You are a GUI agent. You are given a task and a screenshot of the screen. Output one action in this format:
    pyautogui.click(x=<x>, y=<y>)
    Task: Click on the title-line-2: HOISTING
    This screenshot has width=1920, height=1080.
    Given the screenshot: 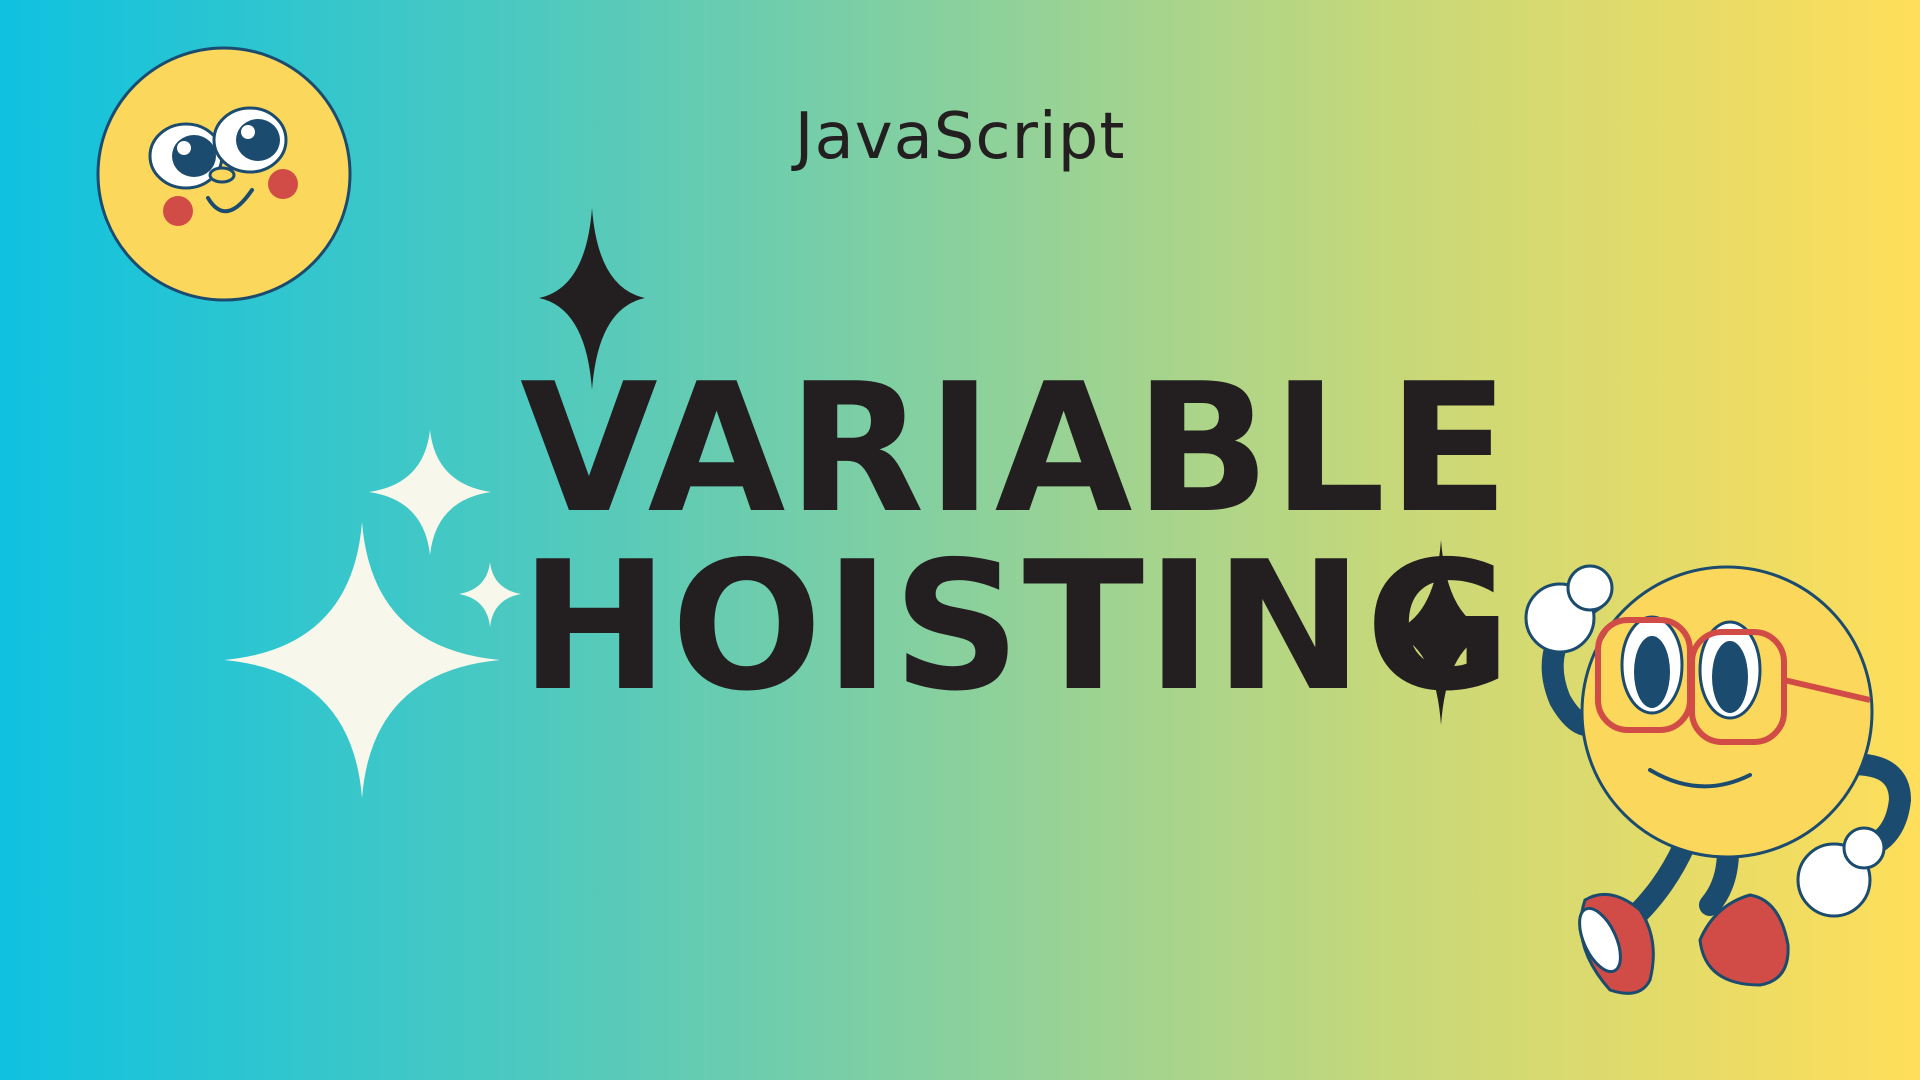 What is the action you would take?
    pyautogui.click(x=1017, y=626)
    